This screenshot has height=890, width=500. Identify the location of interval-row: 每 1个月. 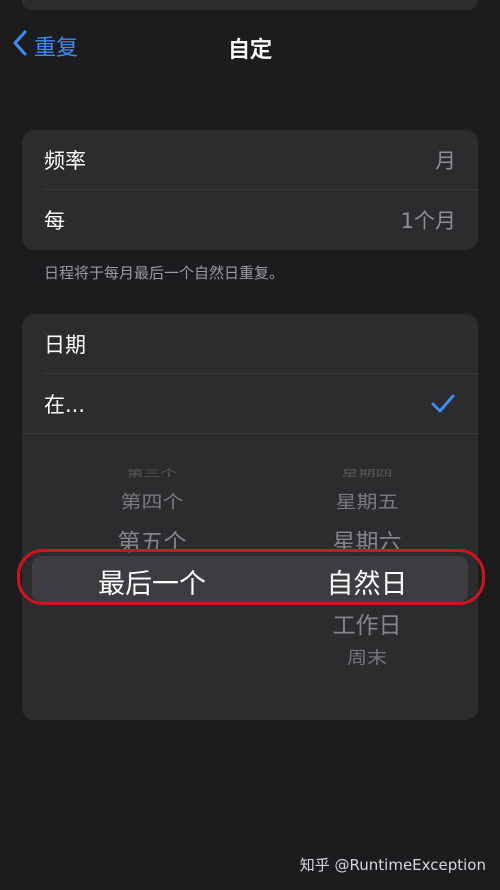
(250, 220).